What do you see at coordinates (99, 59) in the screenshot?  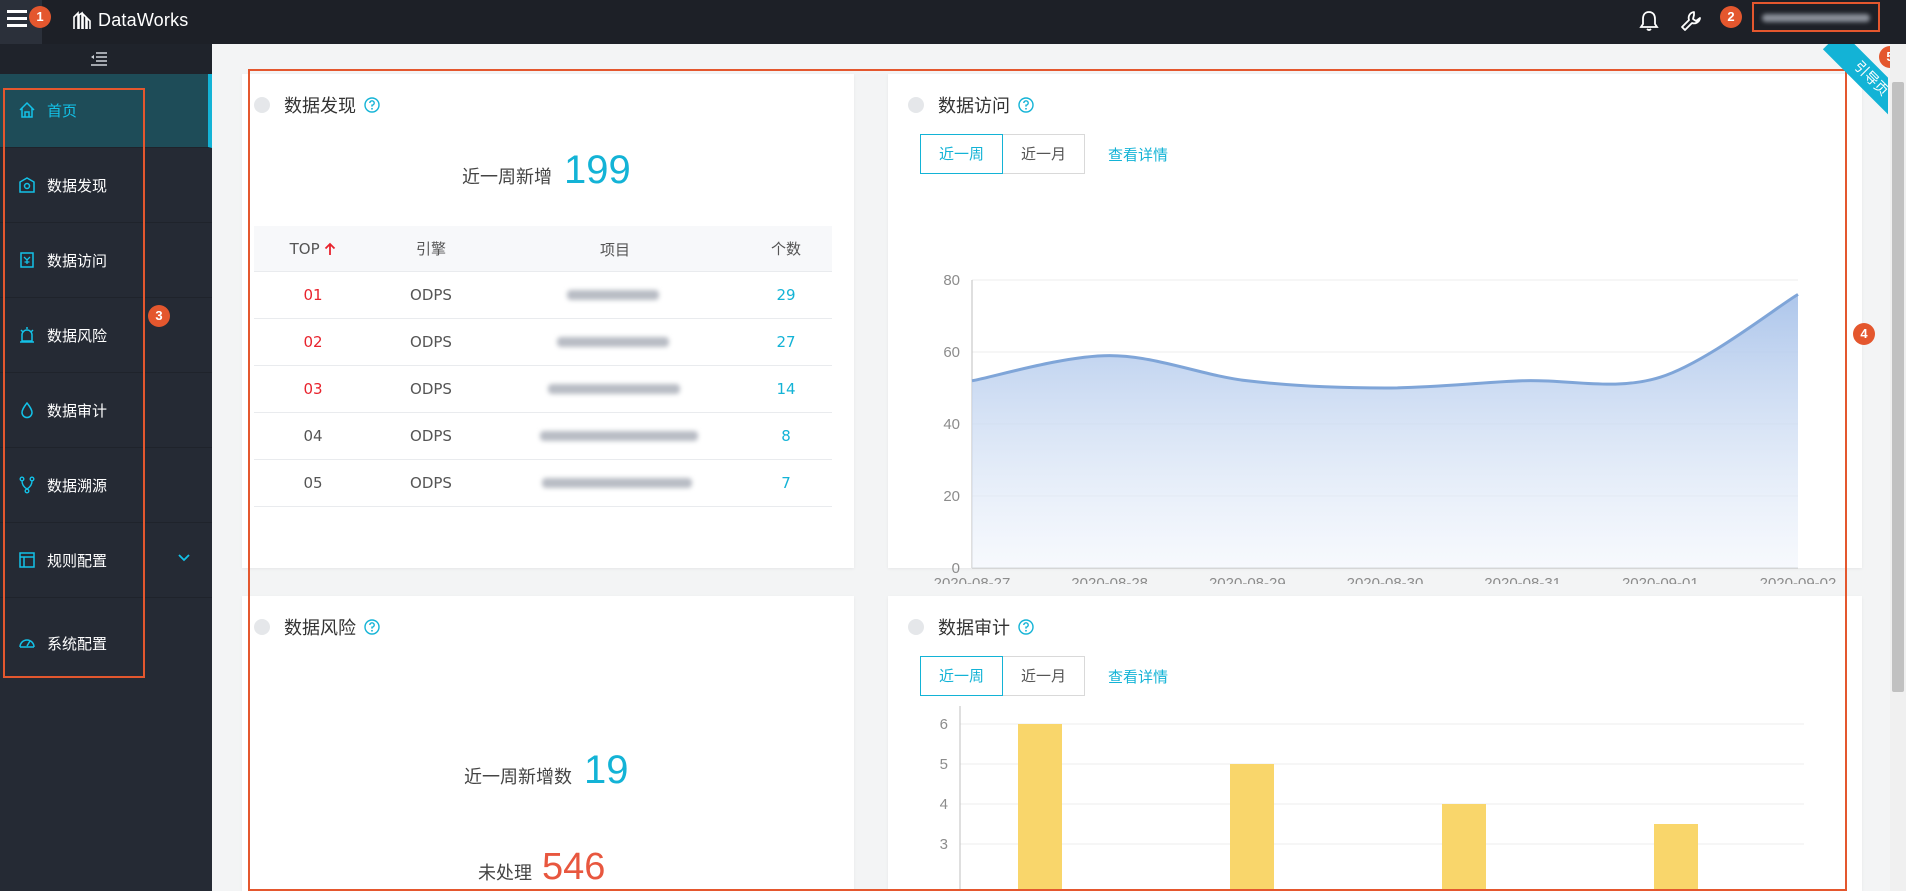 I see `collapse-menu-icon` at bounding box center [99, 59].